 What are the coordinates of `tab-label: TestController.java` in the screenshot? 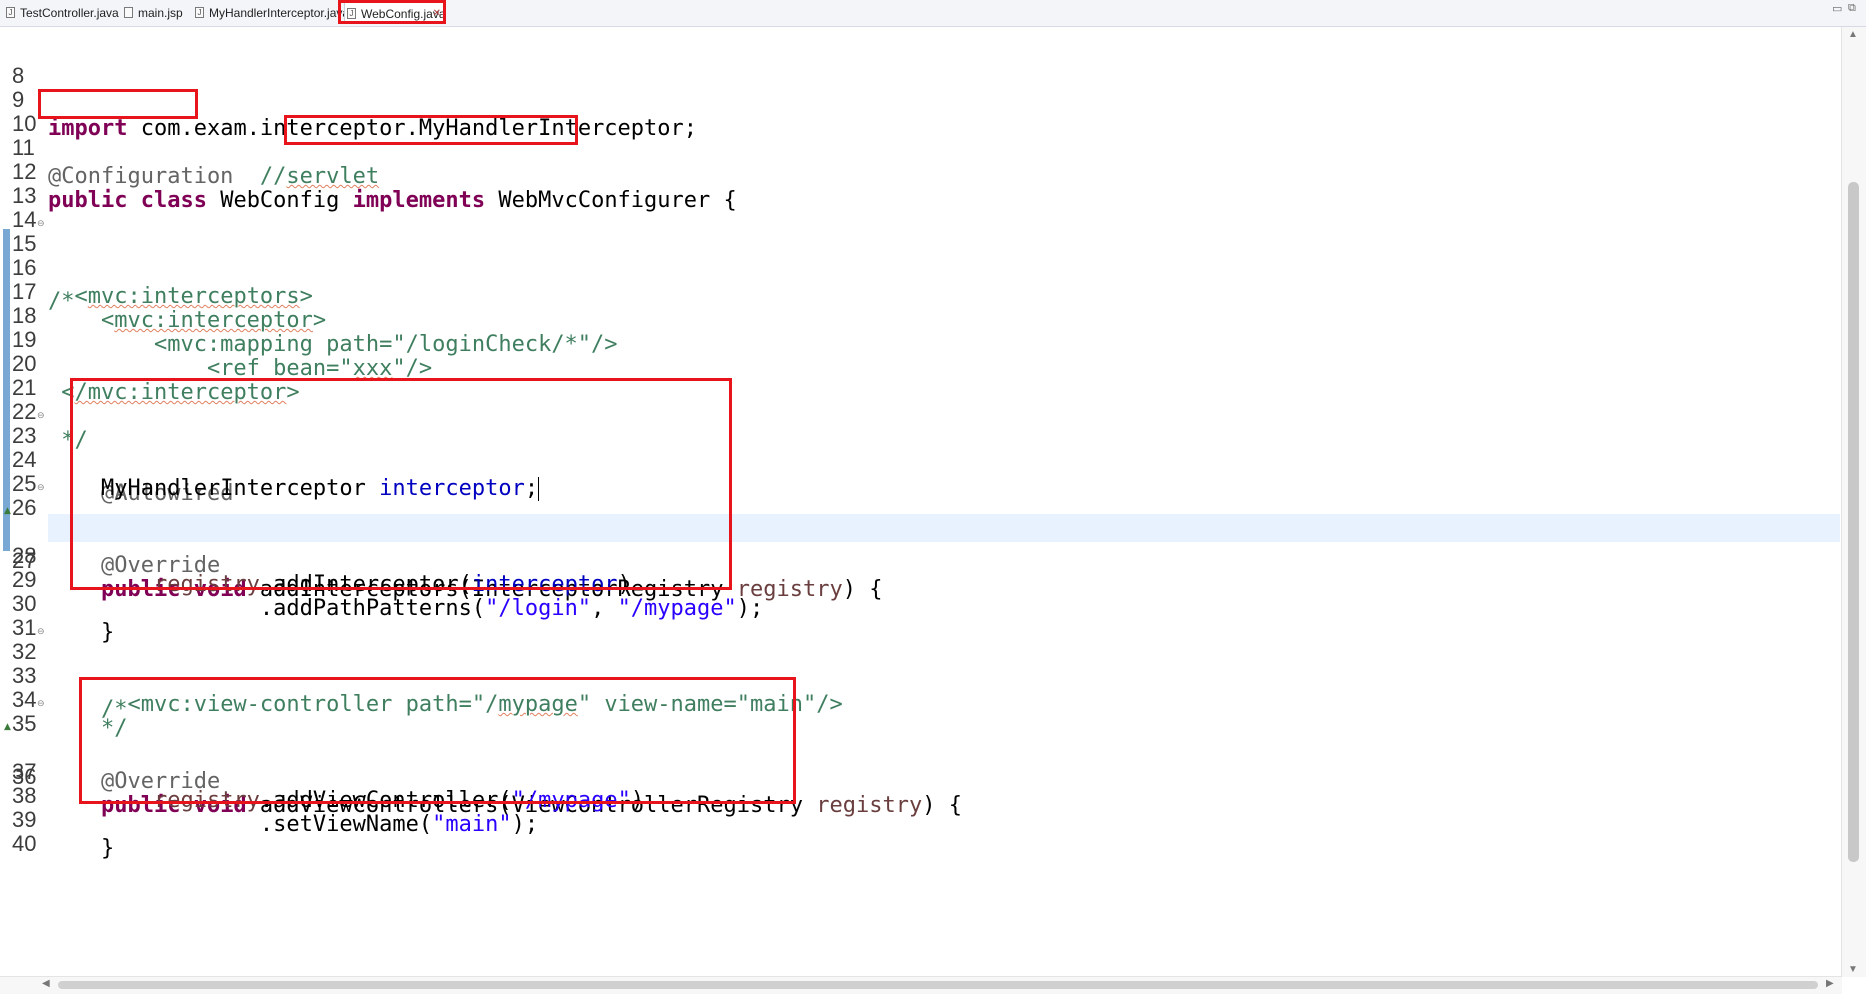 It's located at (69, 13).